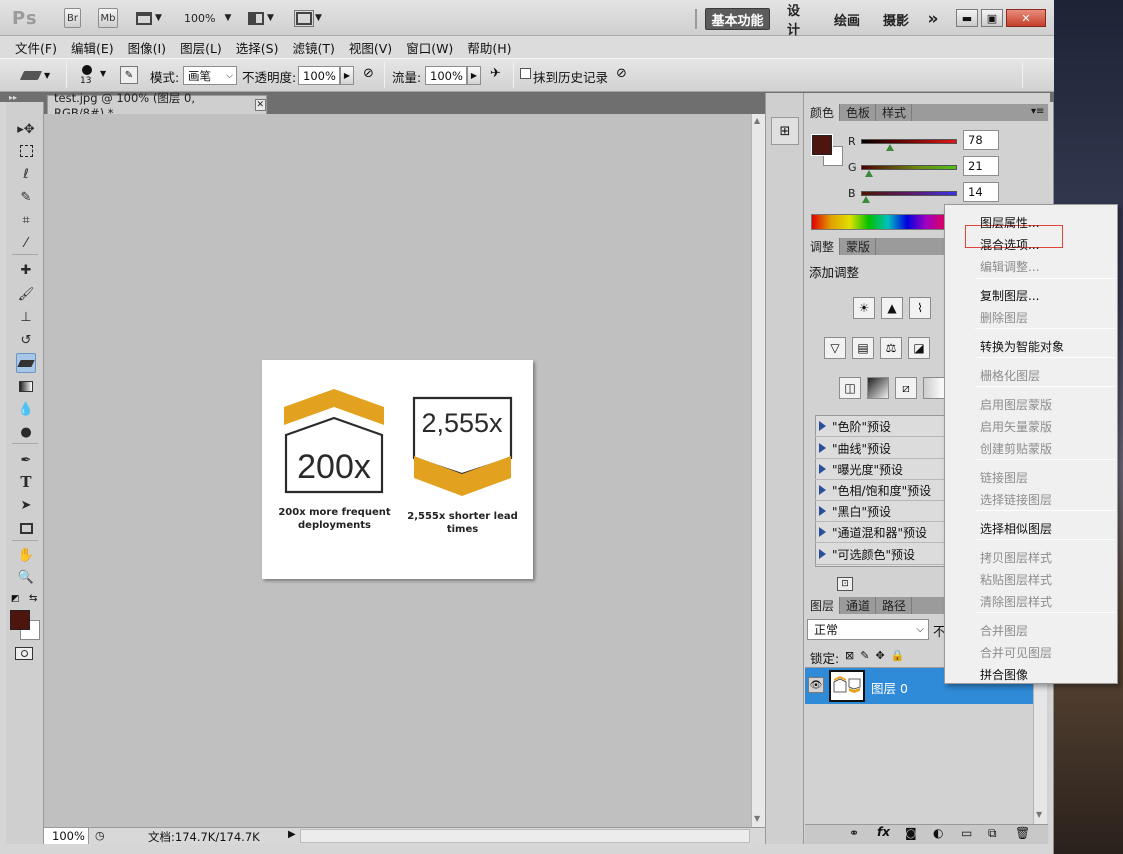 This screenshot has width=1123, height=854. What do you see at coordinates (1004, 674) in the screenshot?
I see `context-menu-item: 拼合图像` at bounding box center [1004, 674].